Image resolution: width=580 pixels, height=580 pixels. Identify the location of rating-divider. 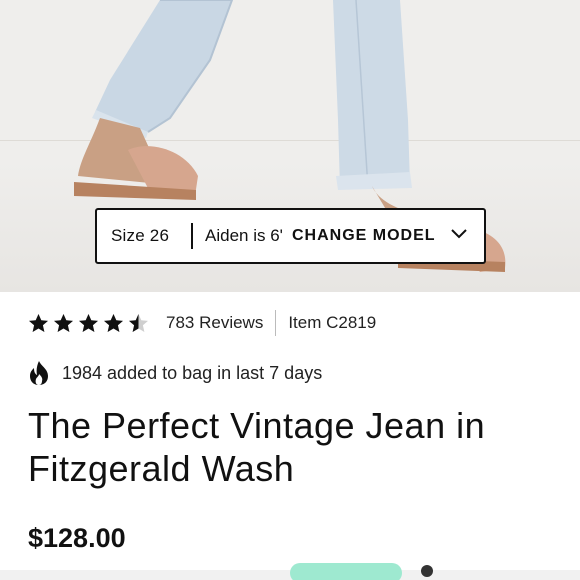
(276, 323).